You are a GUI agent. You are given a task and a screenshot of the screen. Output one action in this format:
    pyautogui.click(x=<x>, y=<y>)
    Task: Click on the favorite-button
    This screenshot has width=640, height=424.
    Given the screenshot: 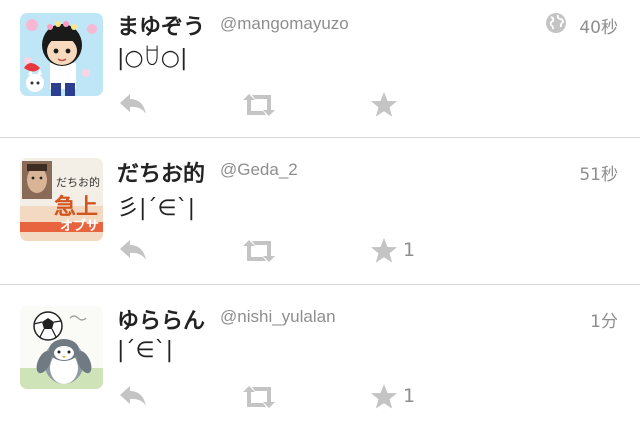 What is the action you would take?
    pyautogui.click(x=399, y=105)
    